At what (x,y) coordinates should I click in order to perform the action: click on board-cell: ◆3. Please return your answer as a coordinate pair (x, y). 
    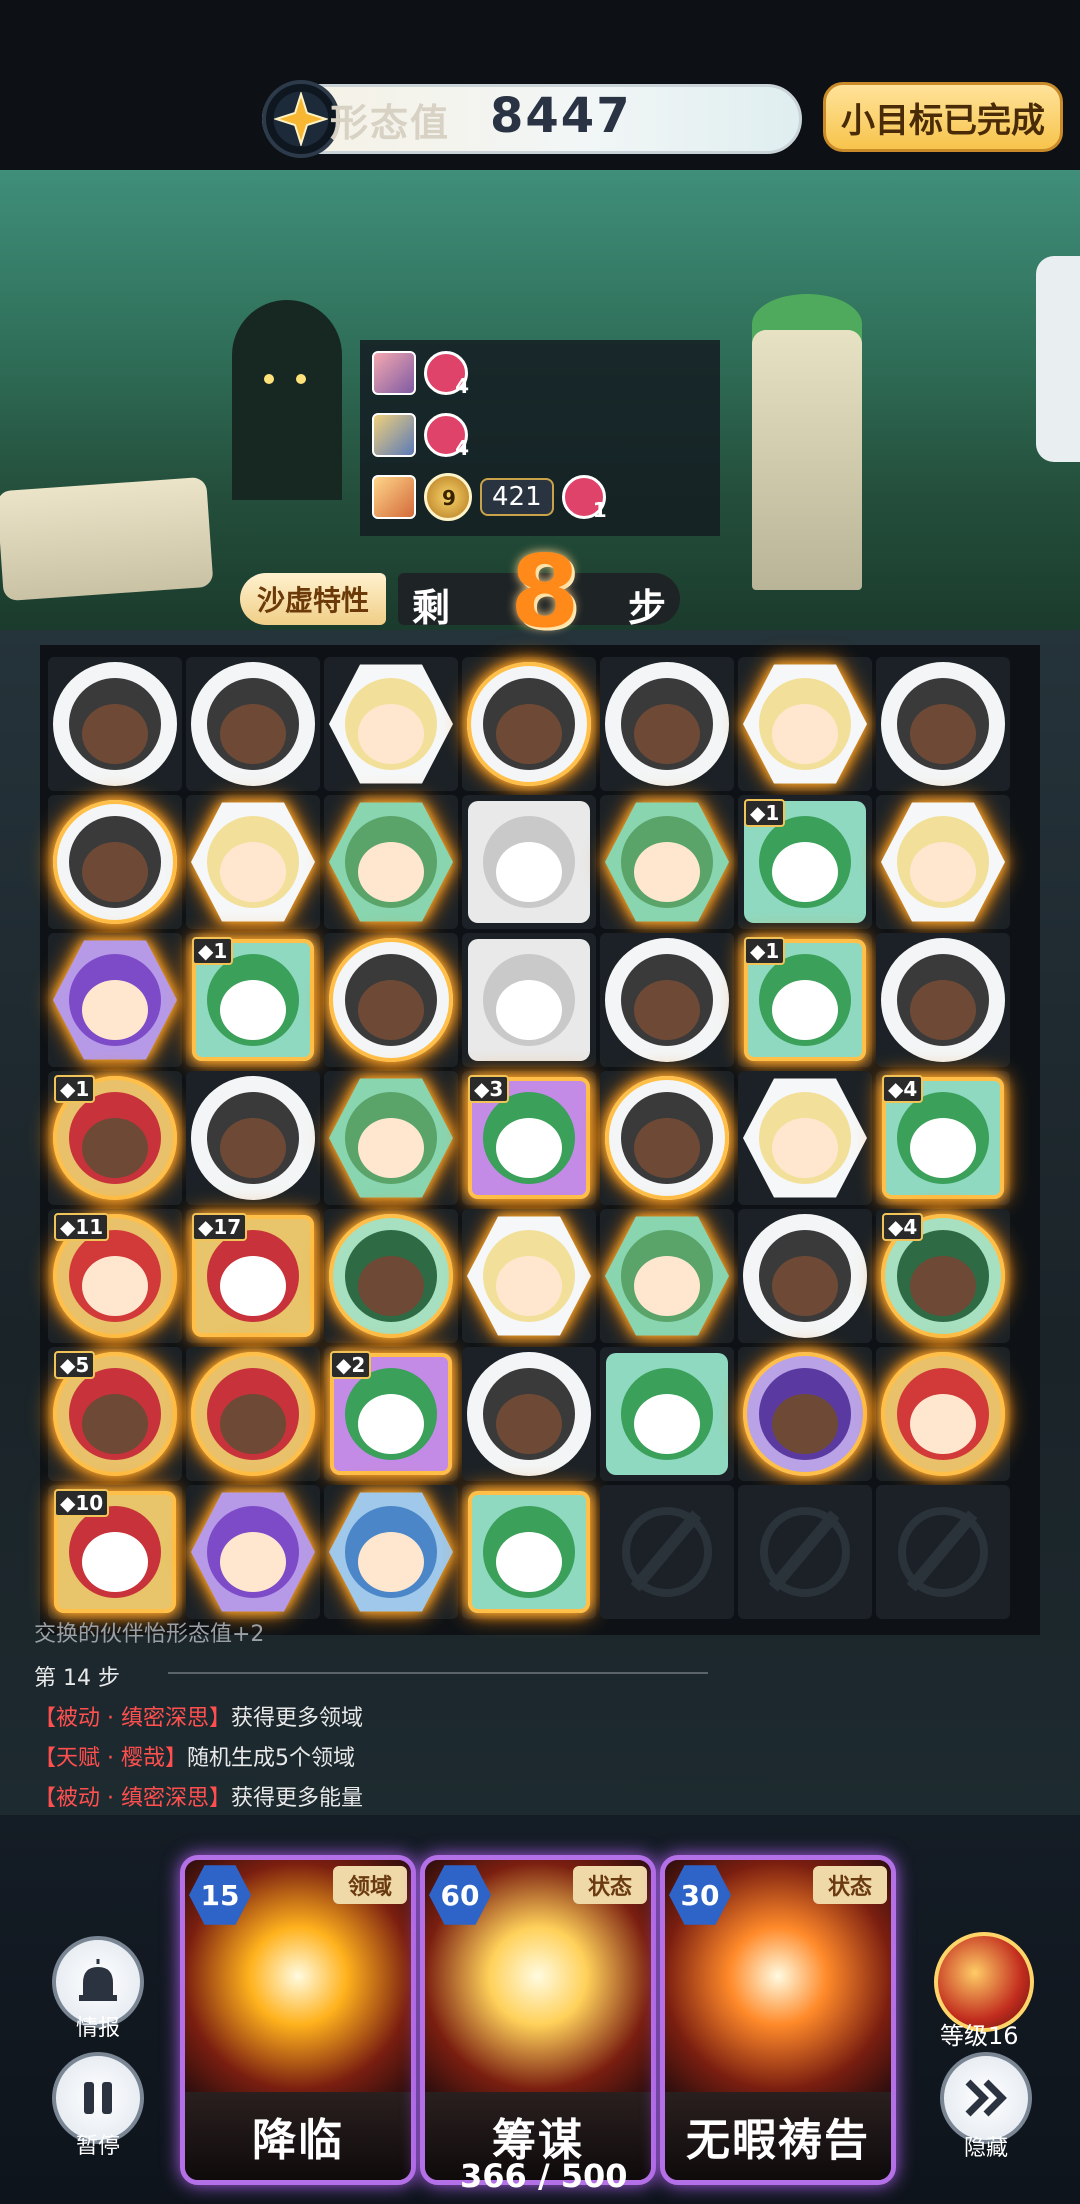
    Looking at the image, I should click on (529, 1138).